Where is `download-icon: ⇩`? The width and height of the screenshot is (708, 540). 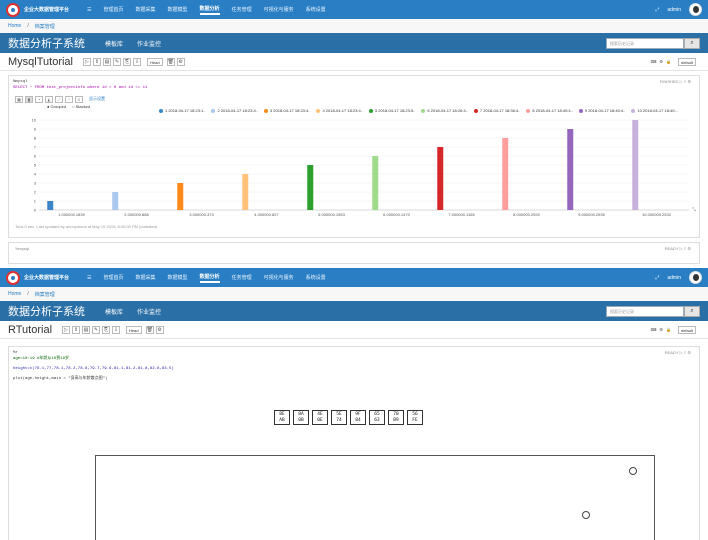
download-icon: ⇩ is located at coordinates (79, 99).